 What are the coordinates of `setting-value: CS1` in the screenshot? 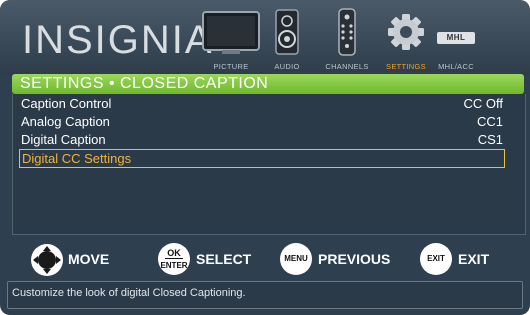 It's located at (490, 139).